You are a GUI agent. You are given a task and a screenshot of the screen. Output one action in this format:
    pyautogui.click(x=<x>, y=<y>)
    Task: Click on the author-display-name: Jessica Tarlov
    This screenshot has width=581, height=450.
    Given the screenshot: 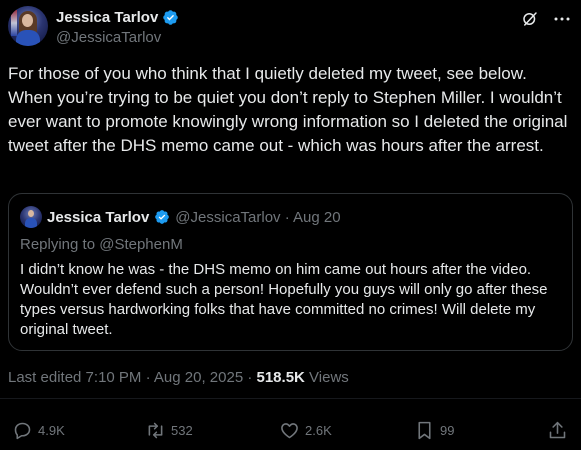 What is the action you would take?
    pyautogui.click(x=107, y=17)
    